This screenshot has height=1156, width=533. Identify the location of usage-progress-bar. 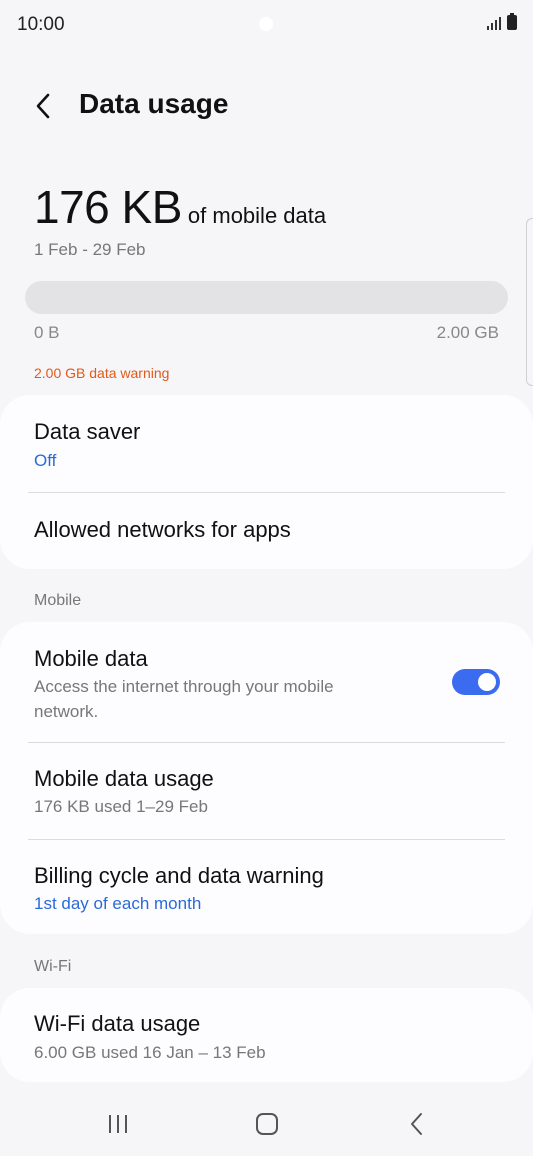
(266, 297).